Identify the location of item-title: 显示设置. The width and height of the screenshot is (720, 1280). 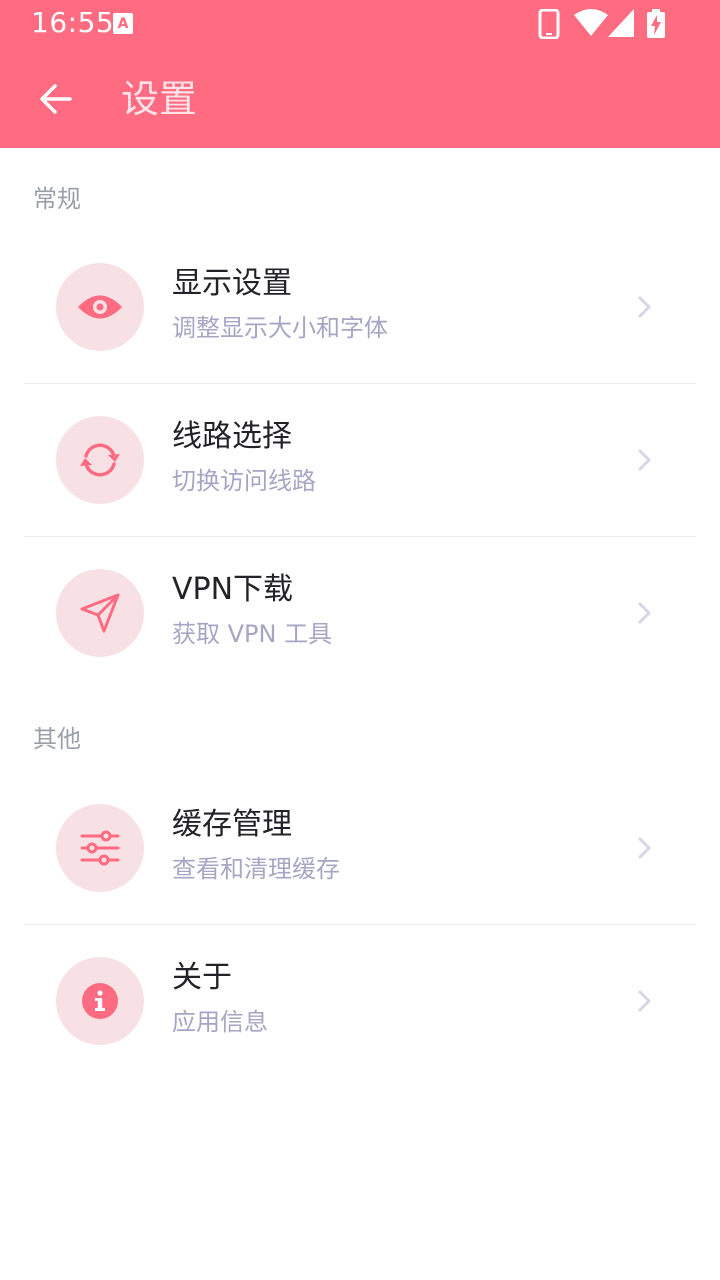
(232, 283).